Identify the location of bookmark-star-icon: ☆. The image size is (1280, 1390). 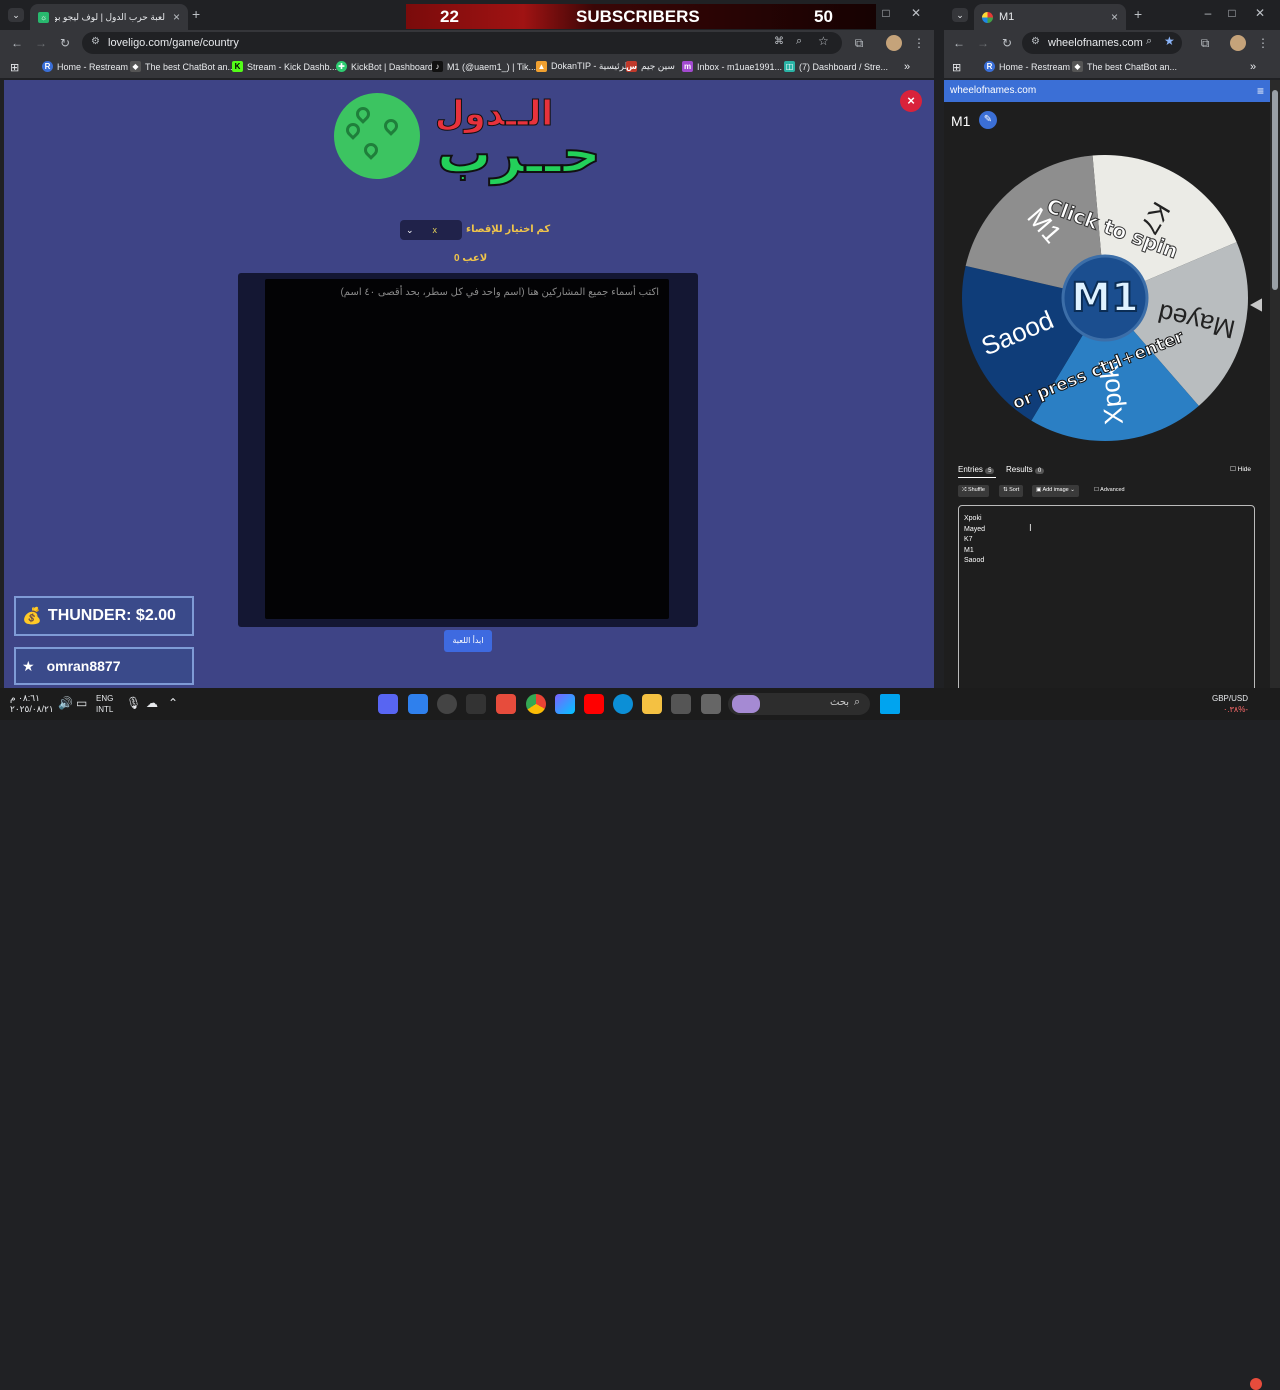
(823, 41).